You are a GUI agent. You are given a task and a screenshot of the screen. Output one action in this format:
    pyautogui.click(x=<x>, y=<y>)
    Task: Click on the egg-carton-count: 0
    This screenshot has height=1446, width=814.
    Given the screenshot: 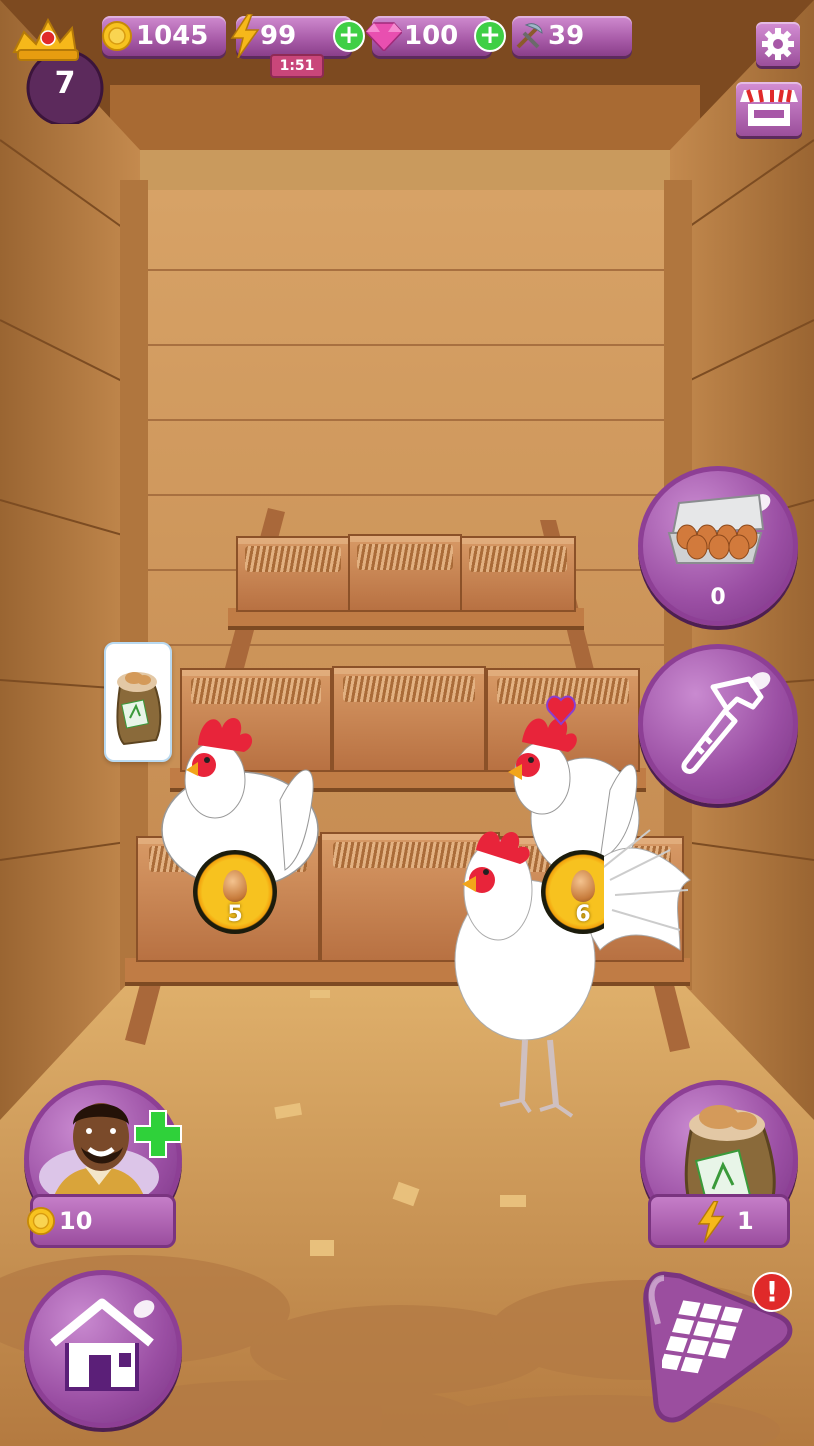 What is the action you would take?
    pyautogui.click(x=718, y=597)
    